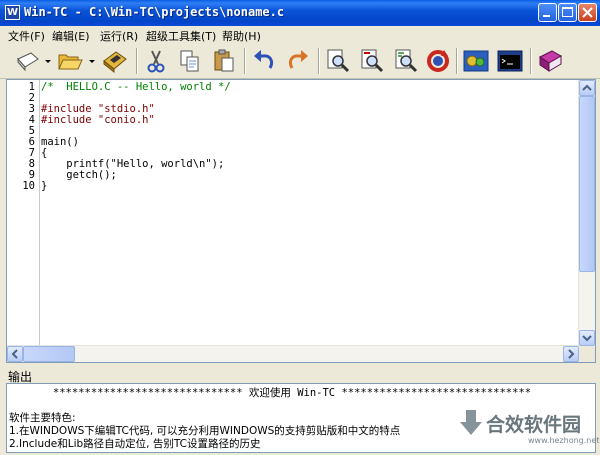 This screenshot has width=600, height=455. I want to click on output-feature-line: 2.Include和Lib路径自动定位, 告别TC设置路径的历史, so click(135, 444).